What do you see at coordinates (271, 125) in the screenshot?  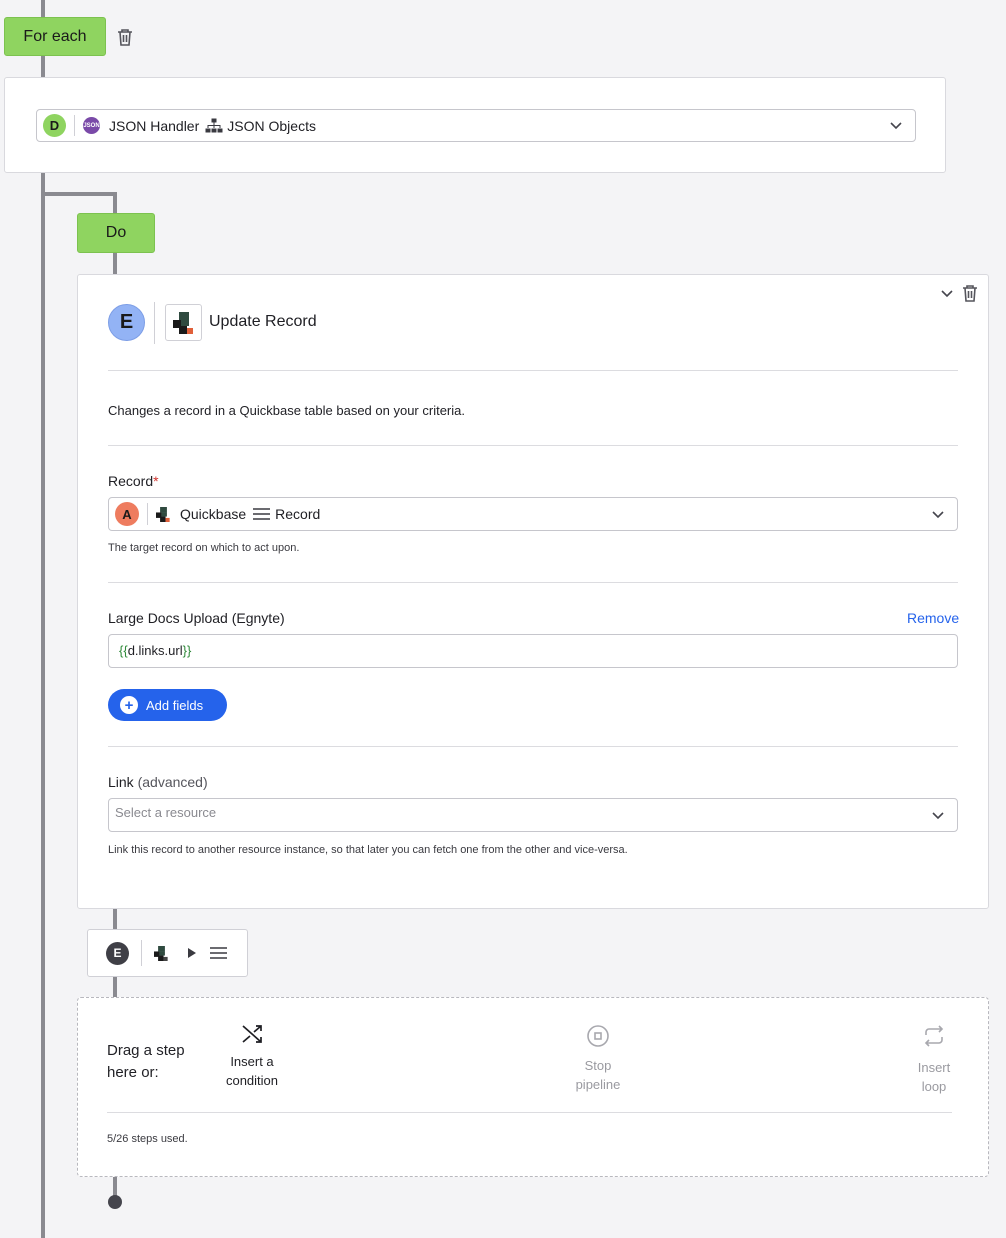 I see `source-resource-name: JSON Objects` at bounding box center [271, 125].